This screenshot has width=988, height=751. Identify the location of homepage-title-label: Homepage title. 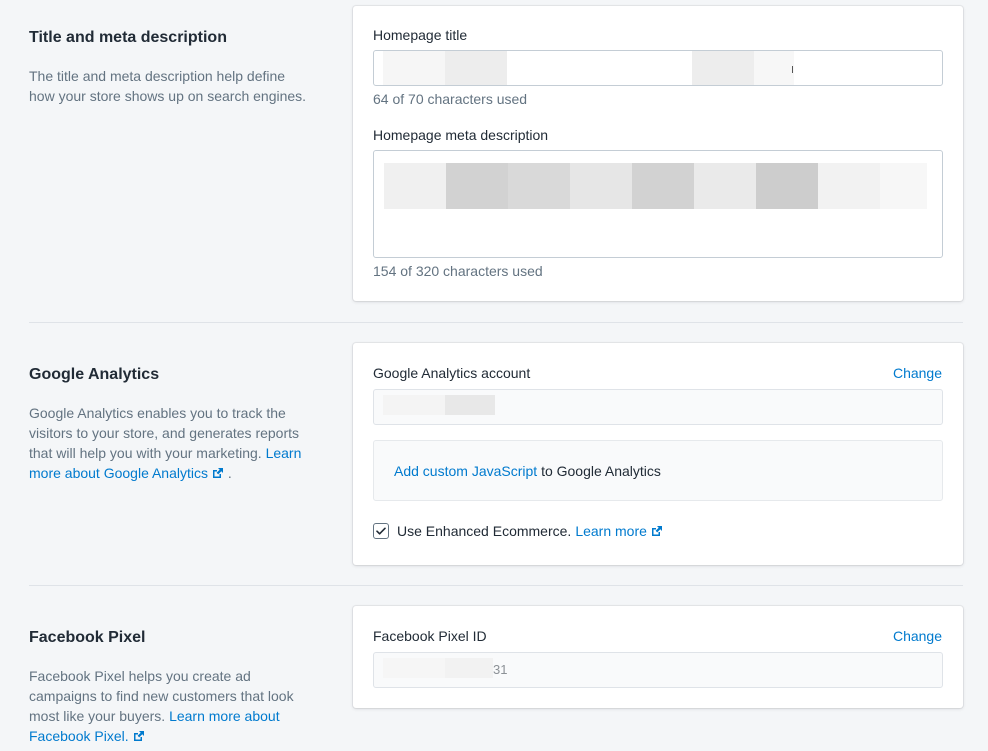
(420, 35).